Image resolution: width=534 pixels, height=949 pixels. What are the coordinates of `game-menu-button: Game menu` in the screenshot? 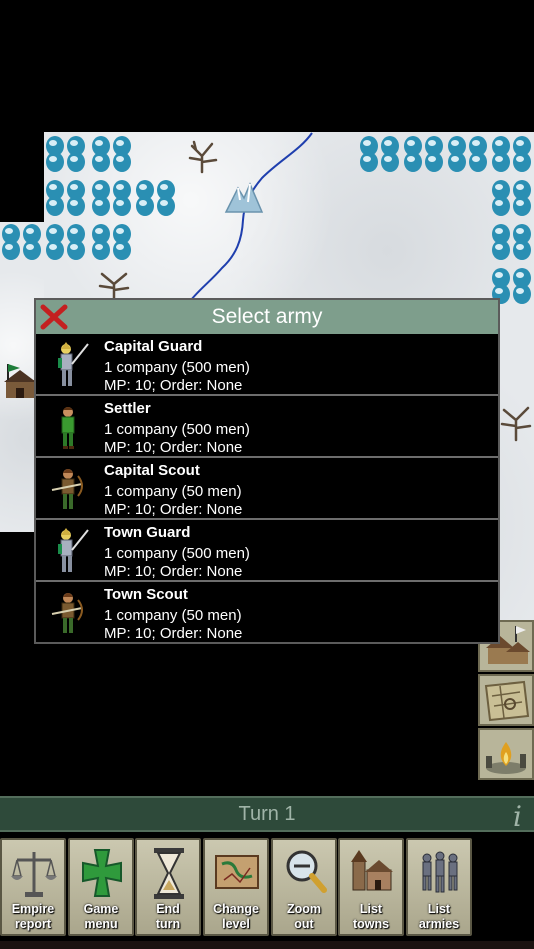 It's located at (101, 887).